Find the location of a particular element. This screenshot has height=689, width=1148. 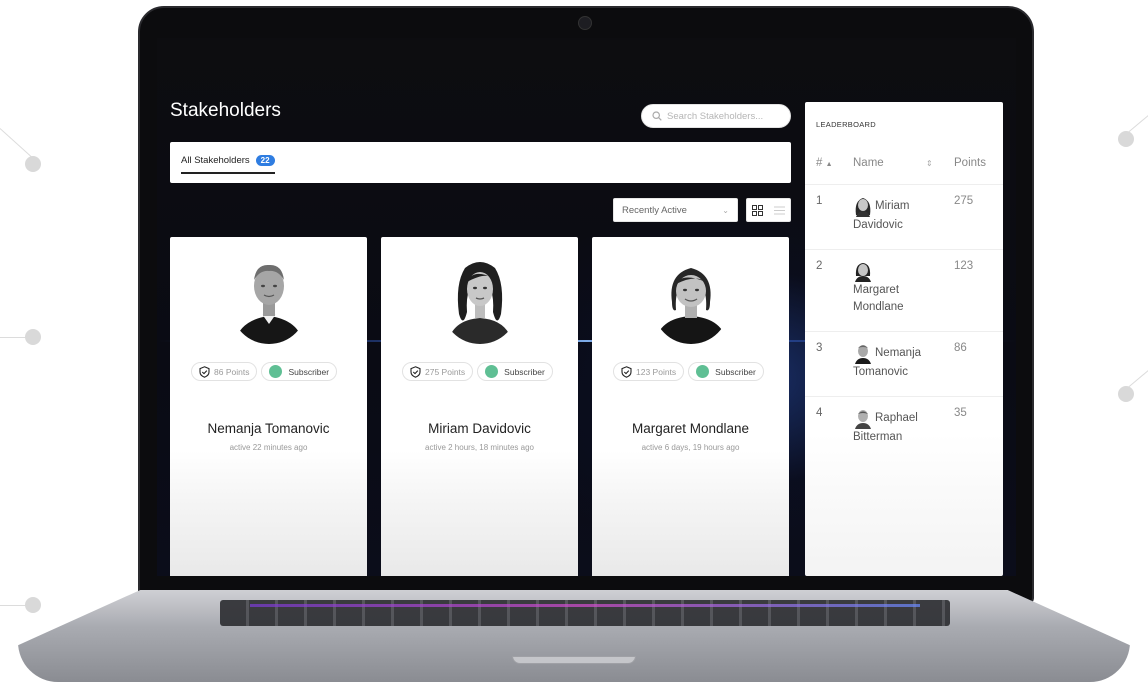

row-rank: 2 is located at coordinates (819, 266).